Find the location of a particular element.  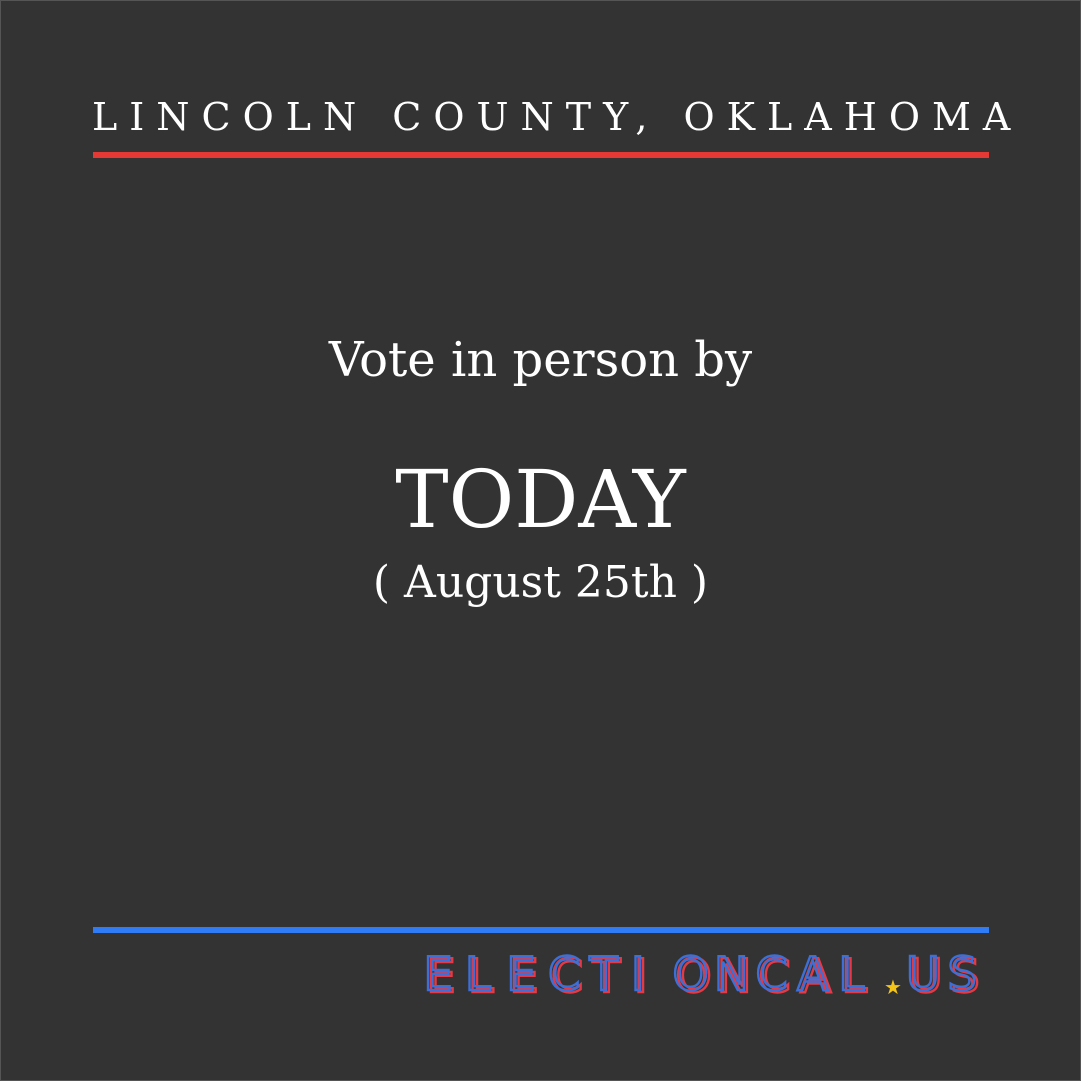

deadline-text: TODAY is located at coordinates (540, 499).